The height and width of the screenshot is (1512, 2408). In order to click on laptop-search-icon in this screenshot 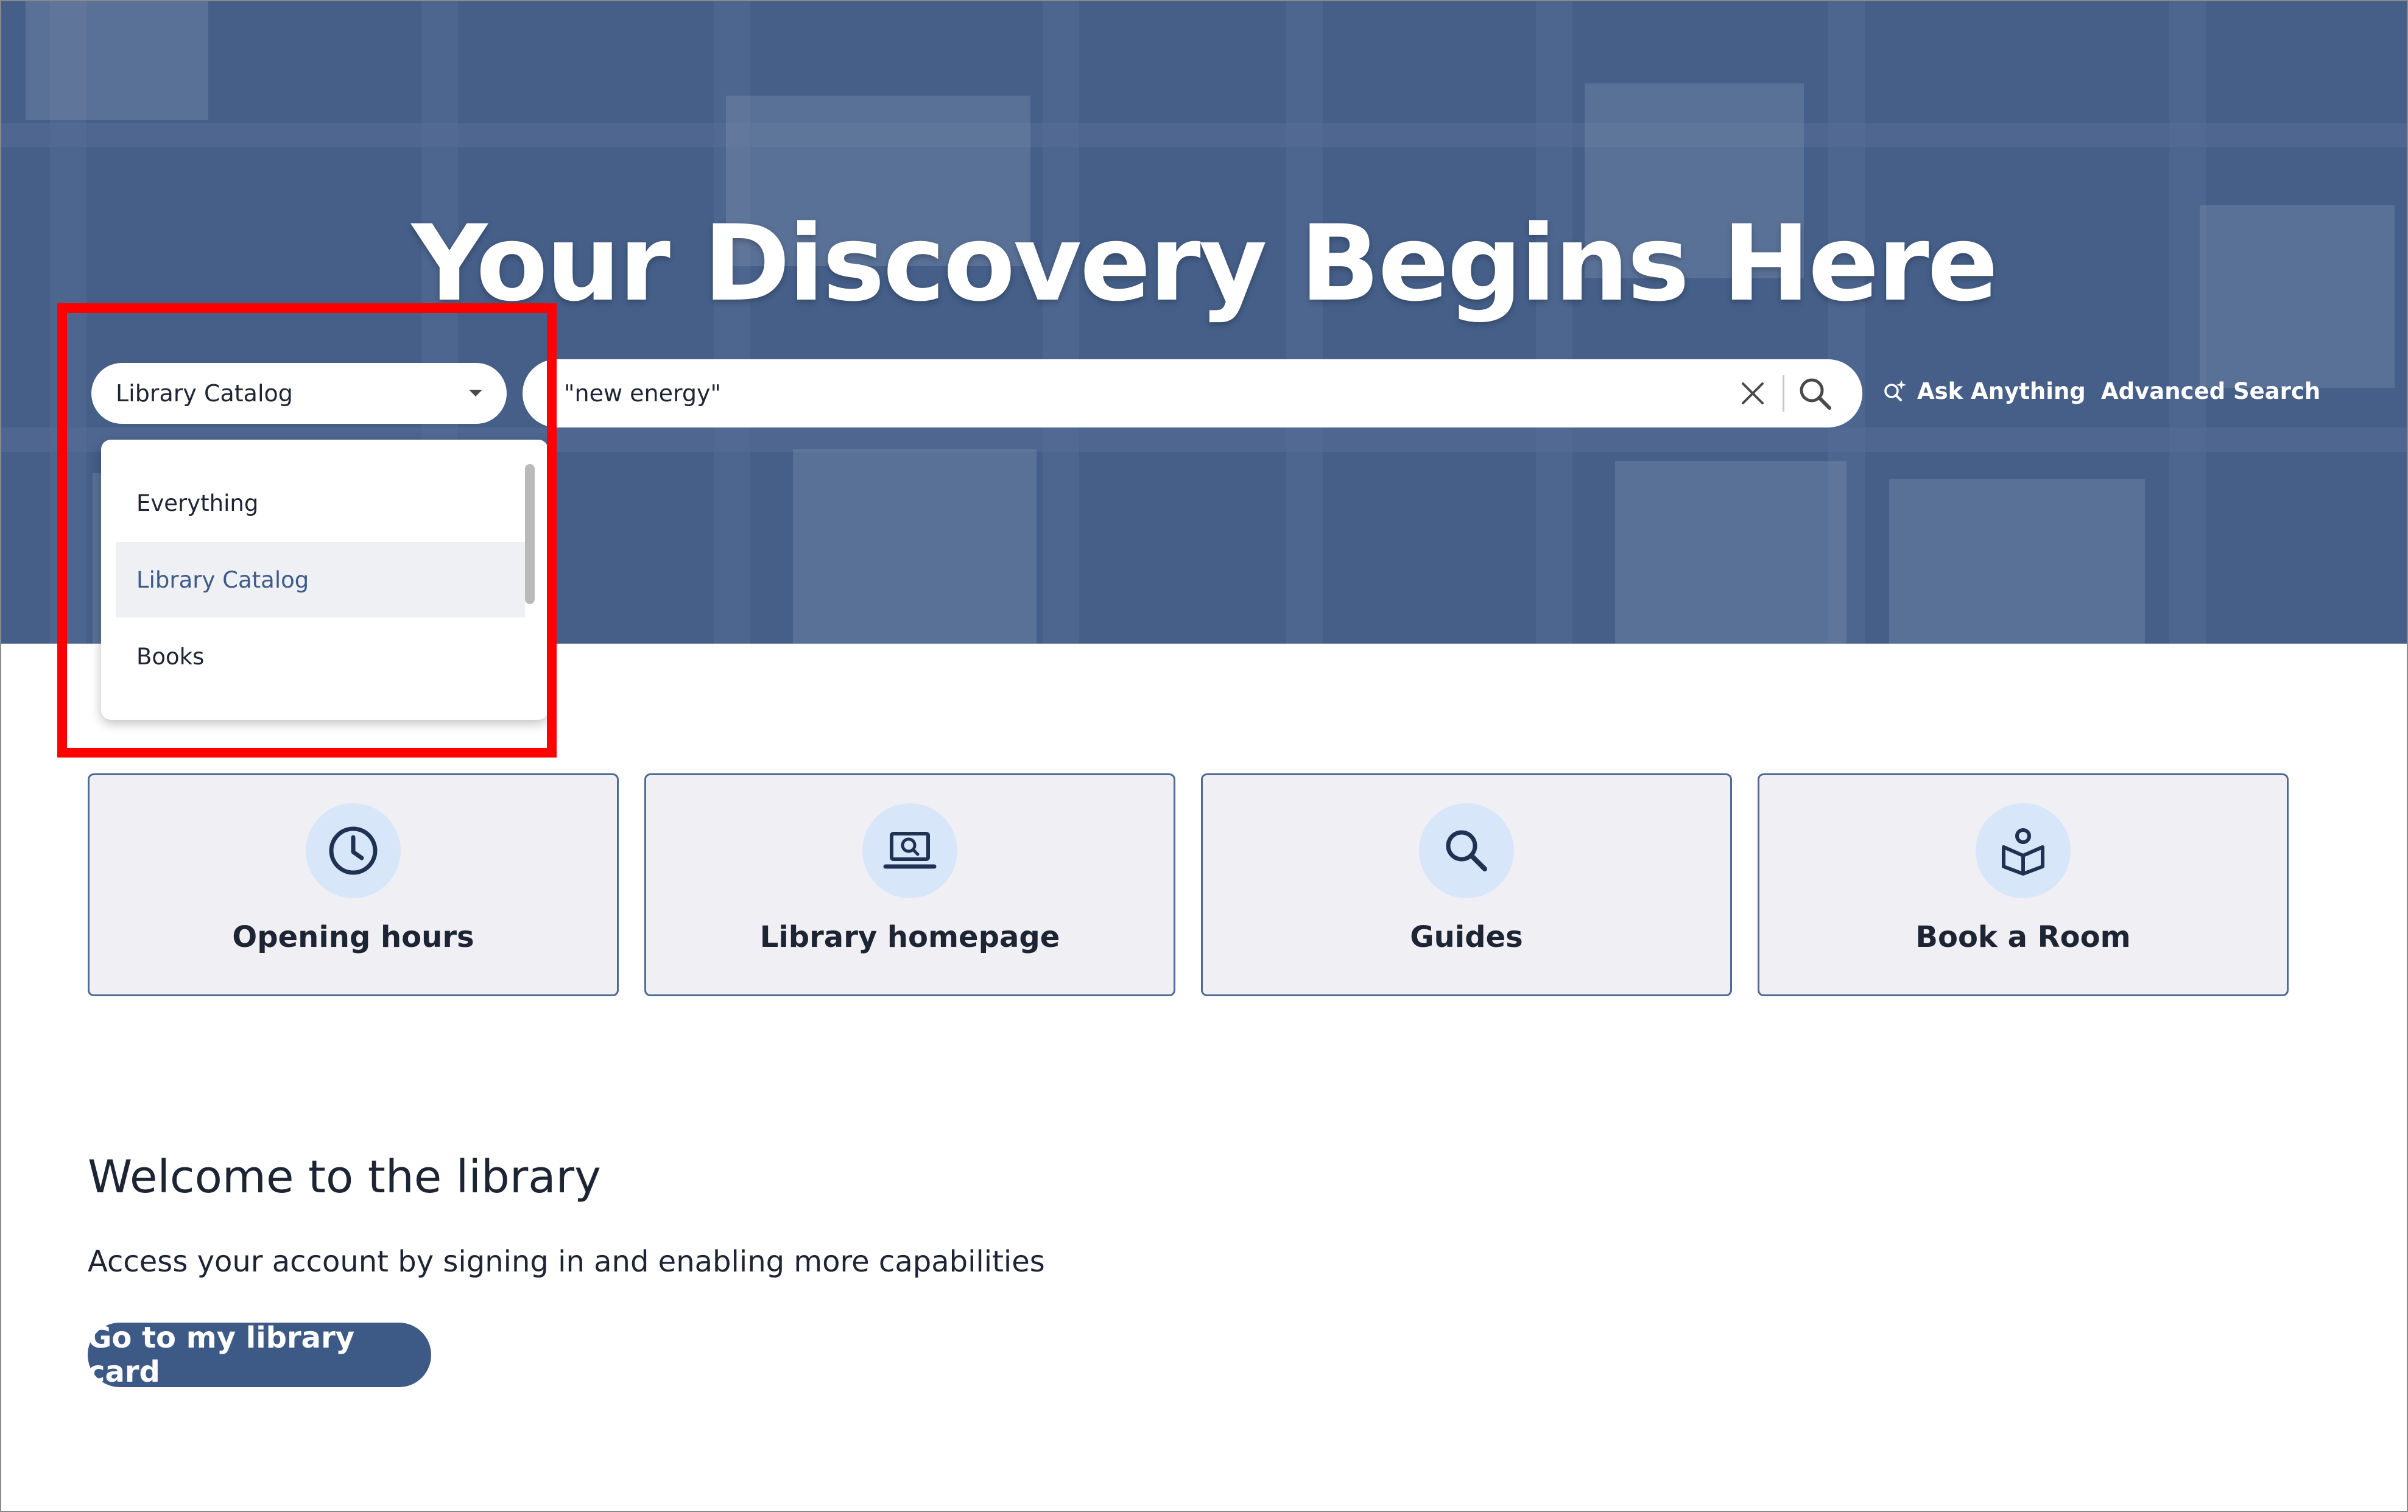, I will do `click(909, 851)`.